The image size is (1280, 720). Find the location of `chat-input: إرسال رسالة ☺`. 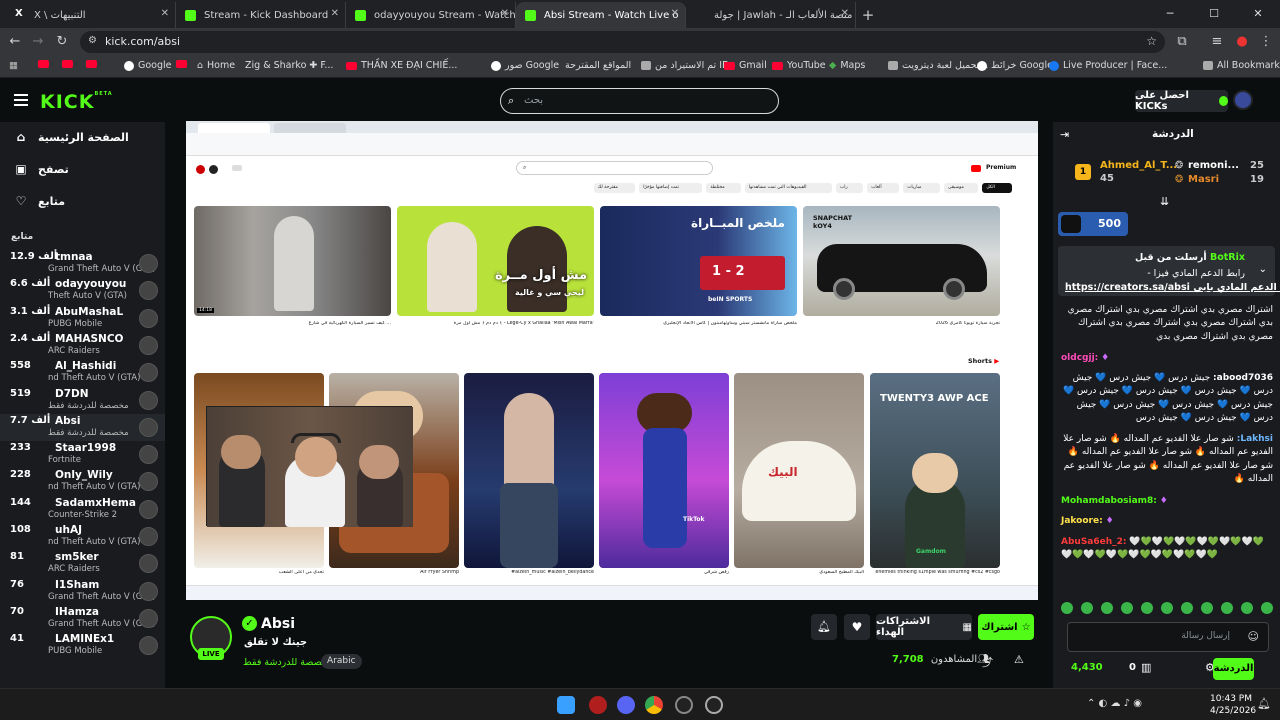

chat-input: إرسال رسالة ☺ is located at coordinates (1168, 637).